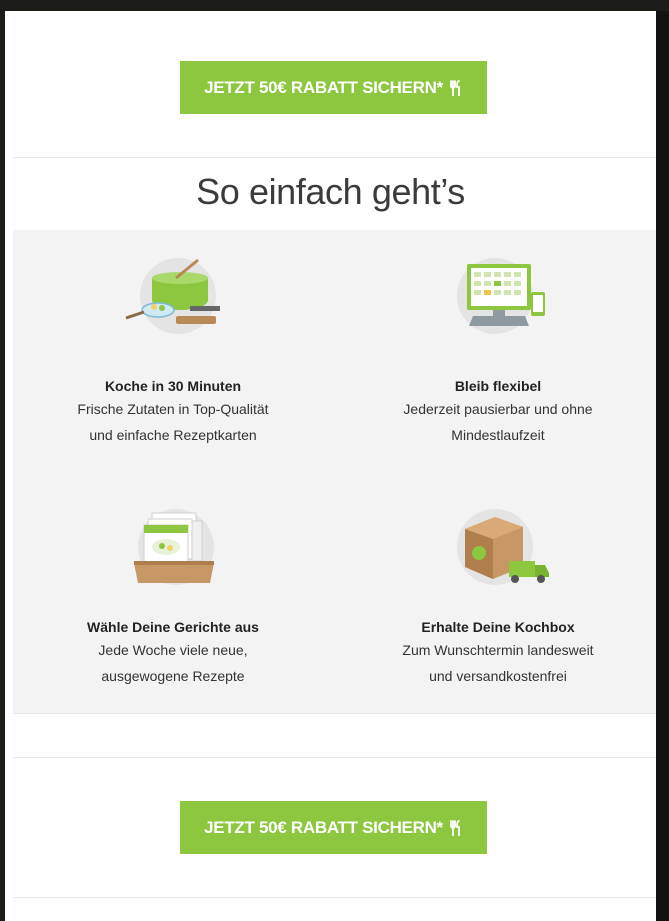 The height and width of the screenshot is (921, 669). I want to click on step-title: Koche in 30 Minuten, so click(173, 386).